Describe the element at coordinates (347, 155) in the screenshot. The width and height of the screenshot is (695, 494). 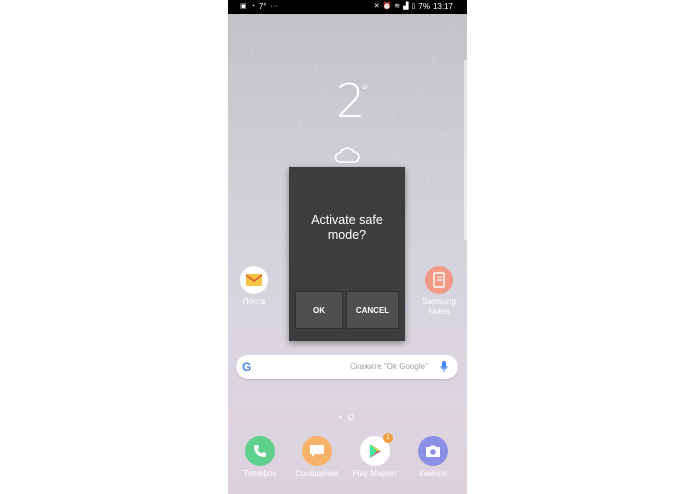
I see `cloud-icon` at that location.